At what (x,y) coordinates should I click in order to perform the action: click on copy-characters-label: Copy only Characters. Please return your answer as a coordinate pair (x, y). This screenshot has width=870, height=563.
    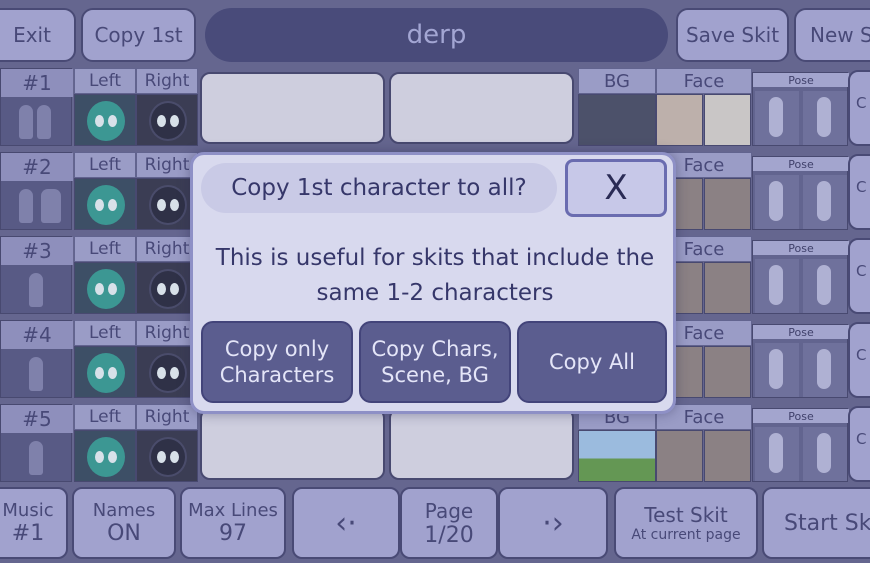
    Looking at the image, I should click on (277, 362).